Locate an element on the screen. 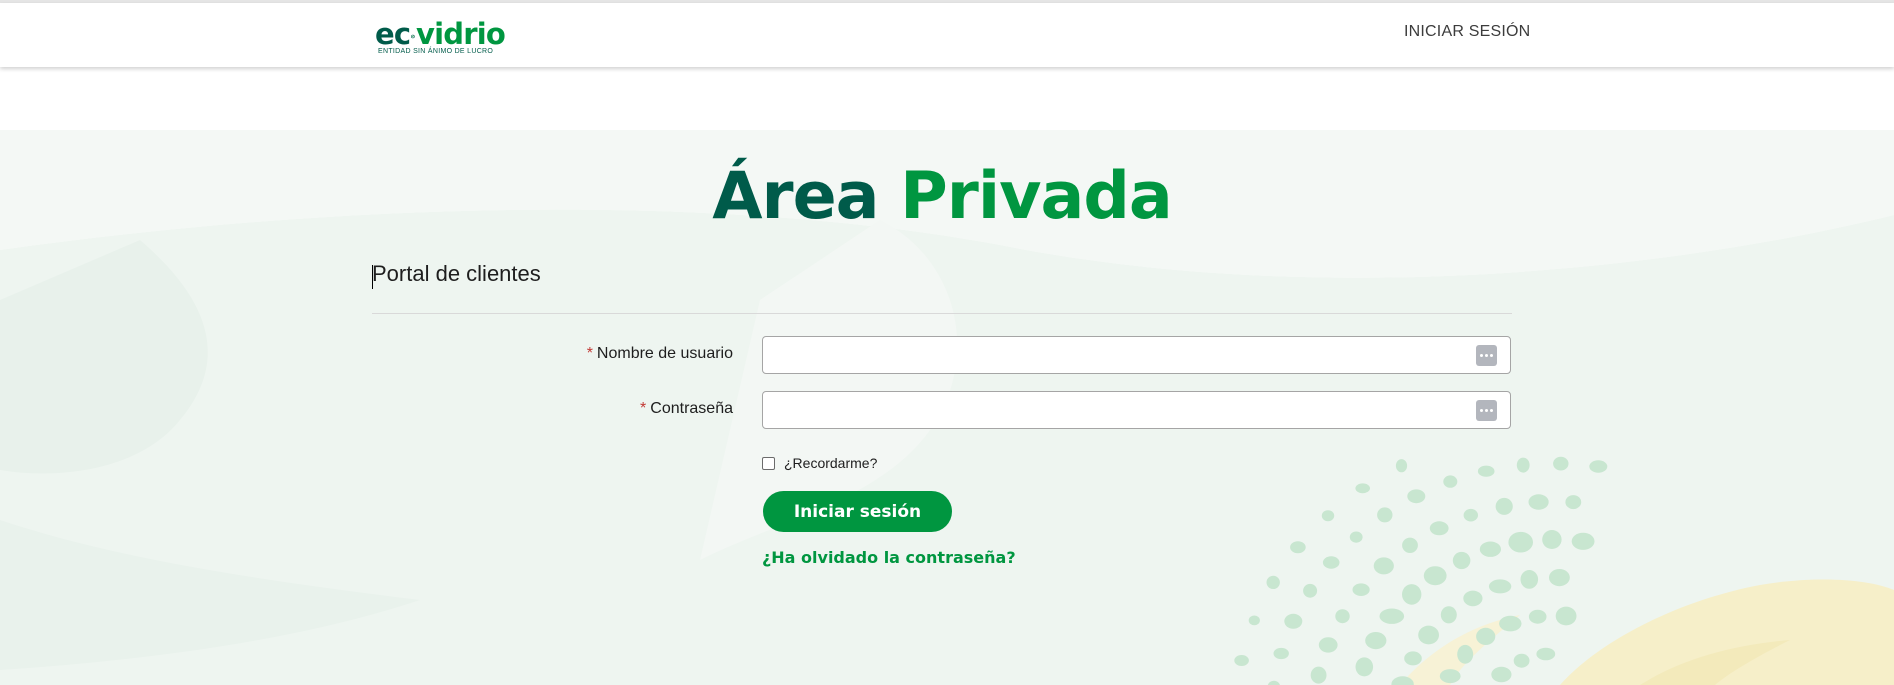 Image resolution: width=1894 pixels, height=685 pixels. logo-tagline: ENTIDAD SIN ÁNIMO DE LUCRO is located at coordinates (436, 51).